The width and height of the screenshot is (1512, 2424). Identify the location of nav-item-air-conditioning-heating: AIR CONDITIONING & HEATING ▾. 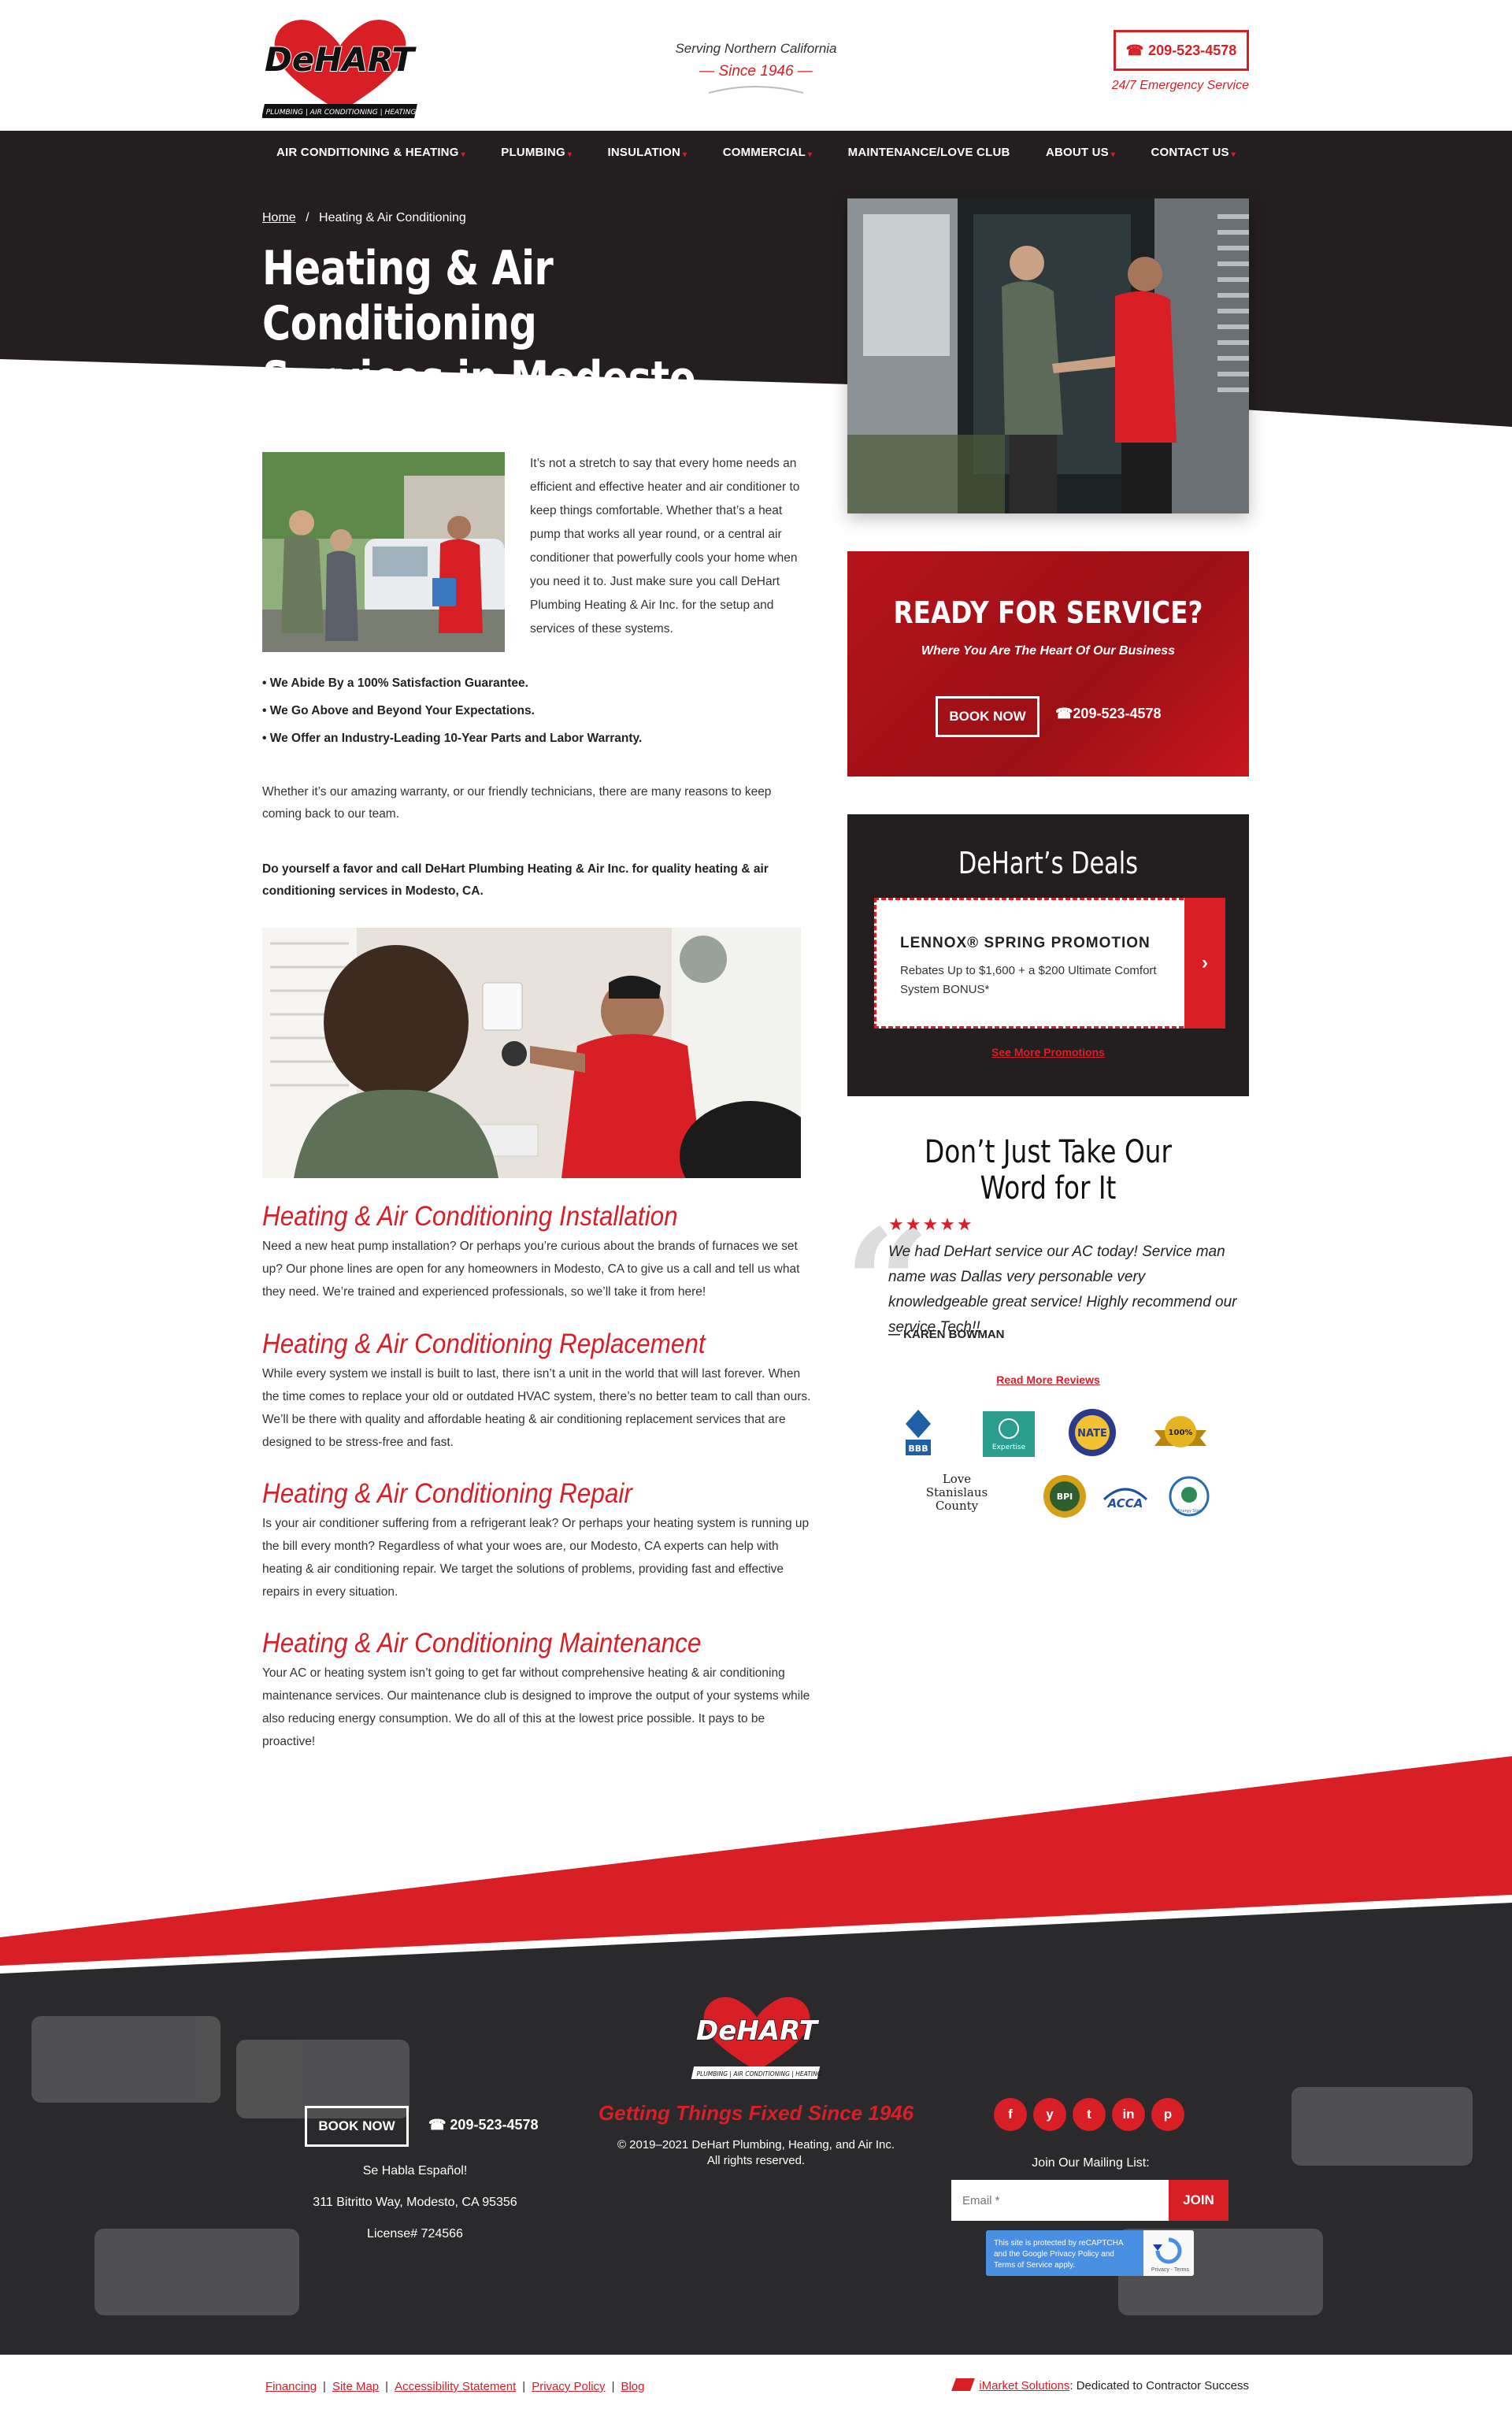
(370, 152).